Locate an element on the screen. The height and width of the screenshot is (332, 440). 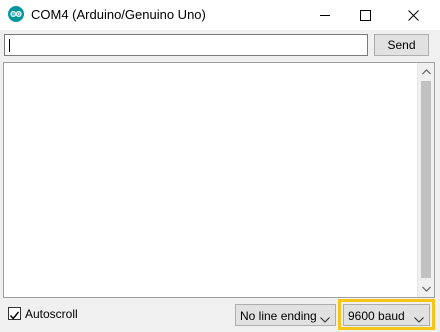
autoscroll-label: Autoscroll is located at coordinates (51, 314).